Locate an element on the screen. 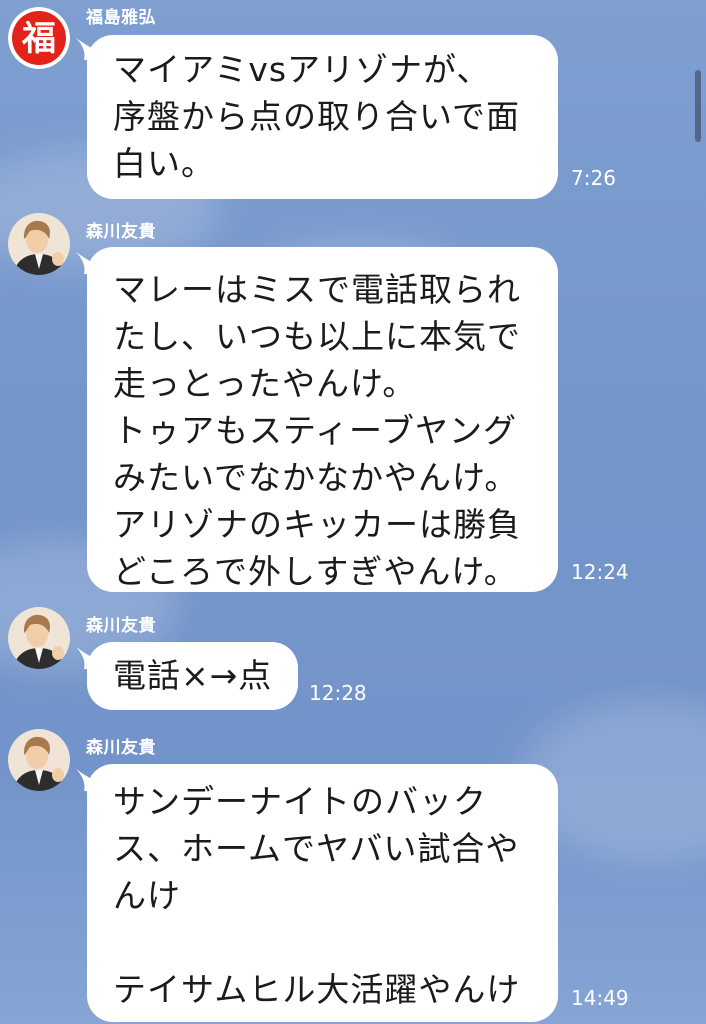 This screenshot has width=706, height=1024. message-line: トゥアもスティーブヤング is located at coordinates (315, 430).